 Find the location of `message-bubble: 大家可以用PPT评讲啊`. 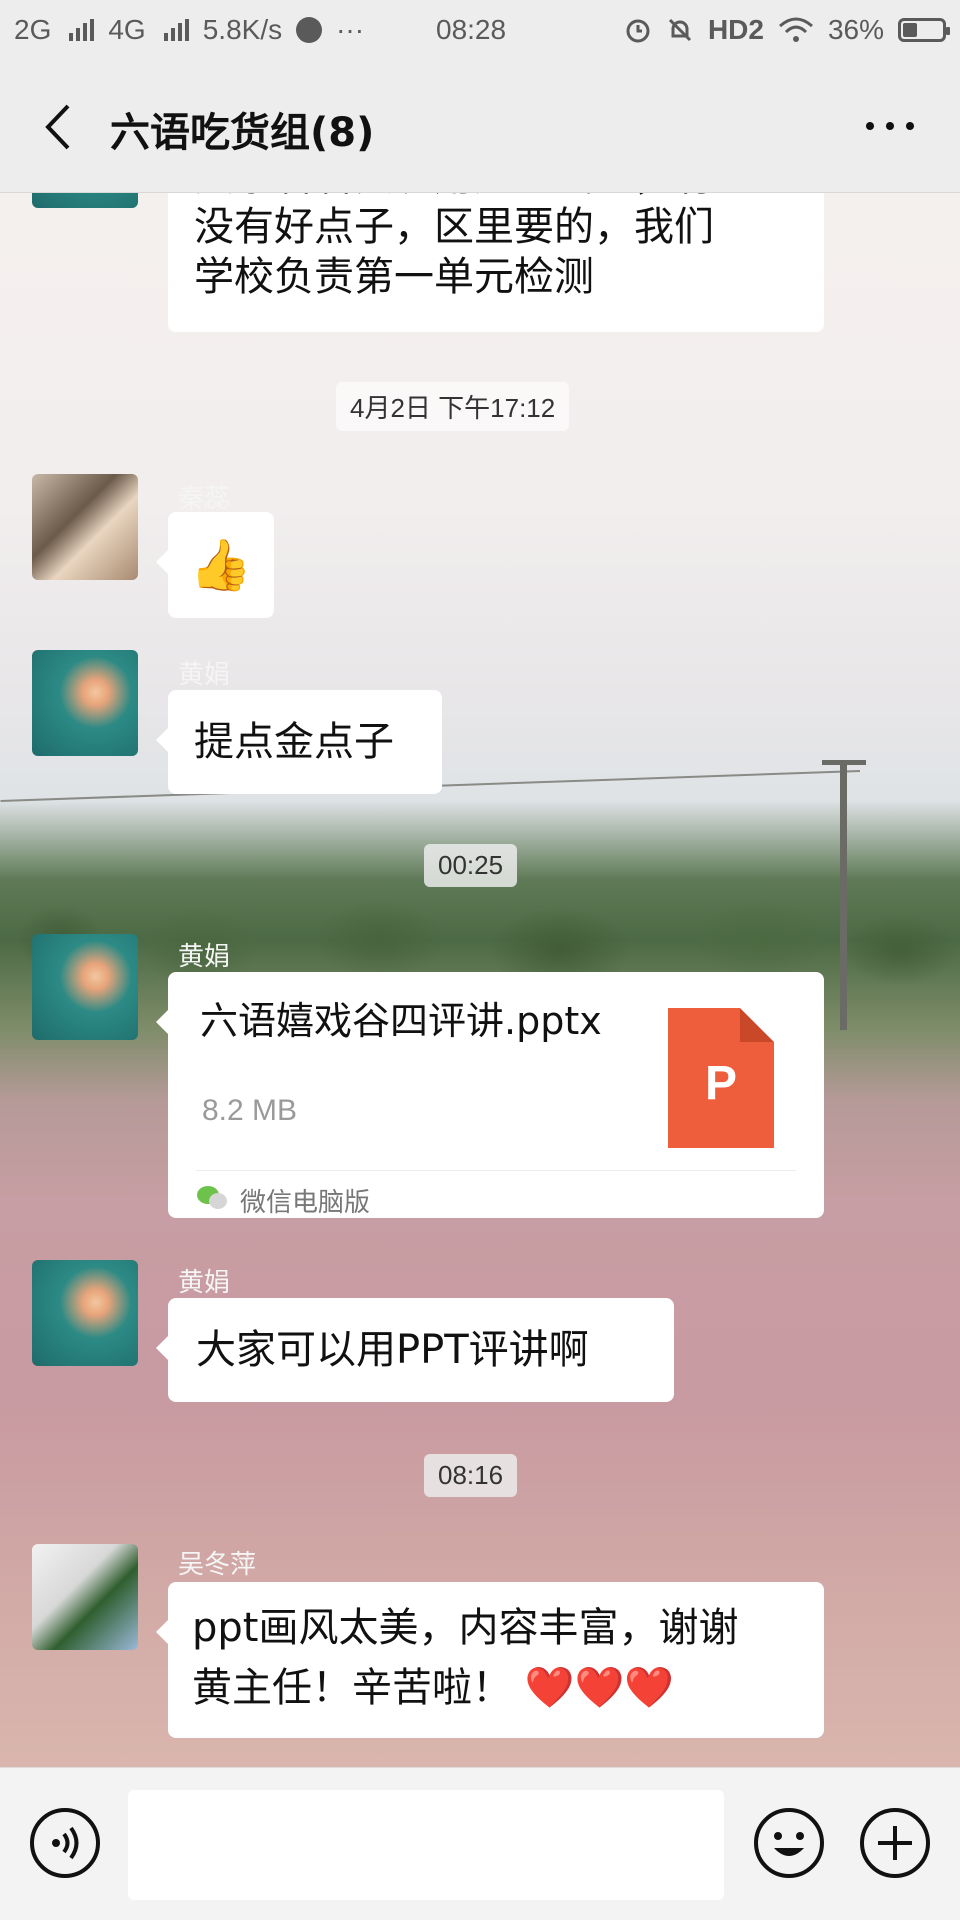

message-bubble: 大家可以用PPT评讲啊 is located at coordinates (415, 1350).